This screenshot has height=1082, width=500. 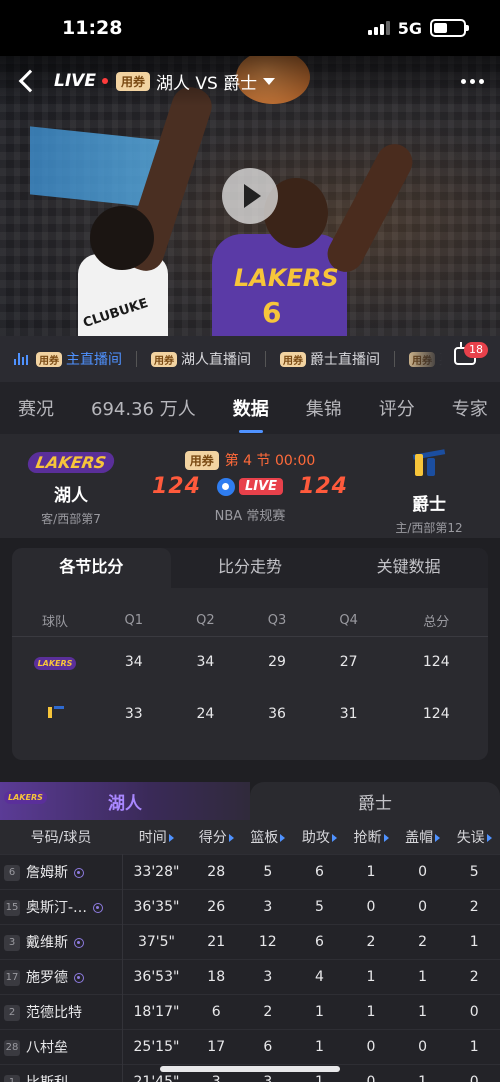 What do you see at coordinates (250, 568) in the screenshot?
I see `tab-score-trend: 比分走势` at bounding box center [250, 568].